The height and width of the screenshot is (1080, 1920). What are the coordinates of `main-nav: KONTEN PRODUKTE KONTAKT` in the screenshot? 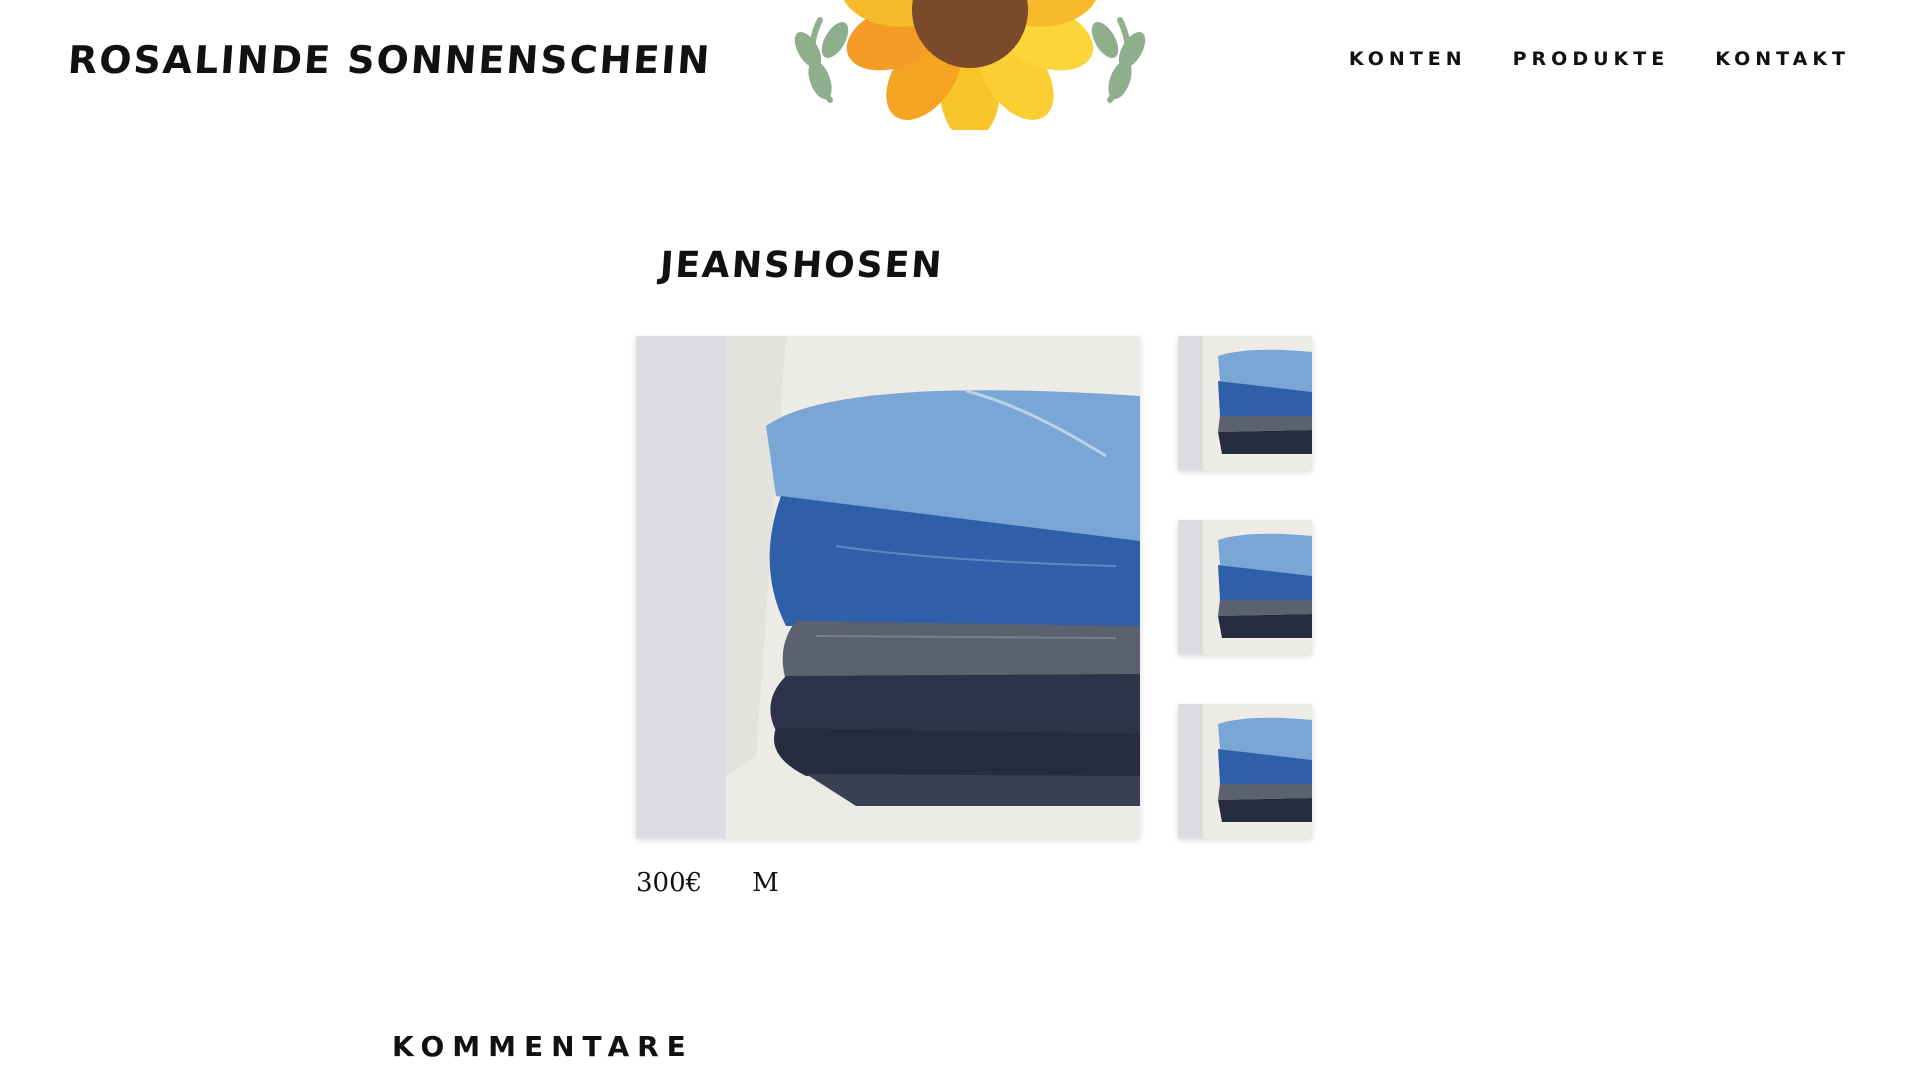 It's located at (1599, 59).